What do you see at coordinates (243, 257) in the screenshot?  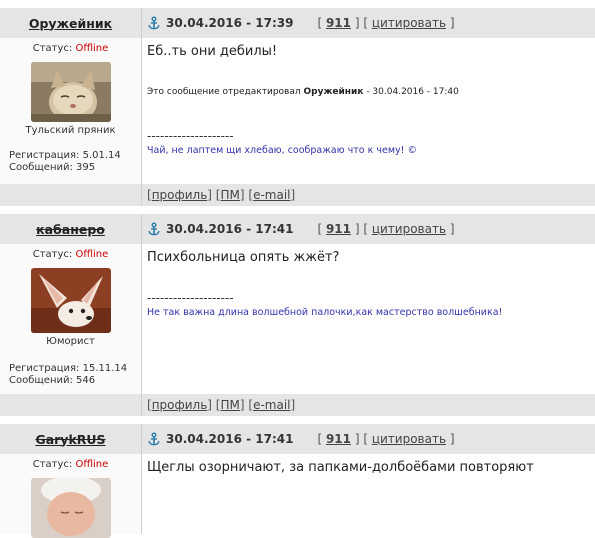 I see `post-message: Психбольница опять жжёт?` at bounding box center [243, 257].